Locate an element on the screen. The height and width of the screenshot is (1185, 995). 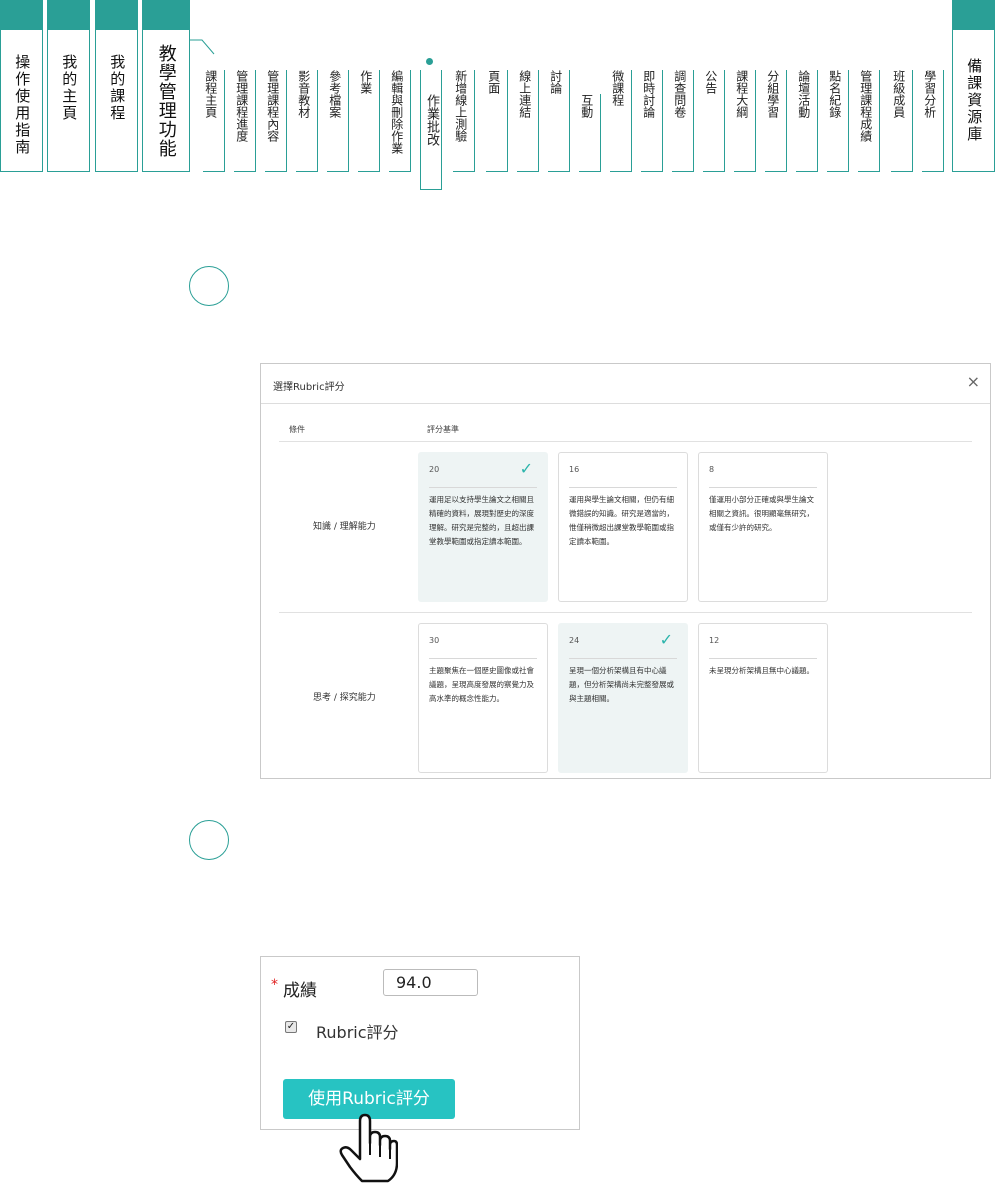
rubric-checkbox-label: Rubric評分 is located at coordinates (357, 1032).